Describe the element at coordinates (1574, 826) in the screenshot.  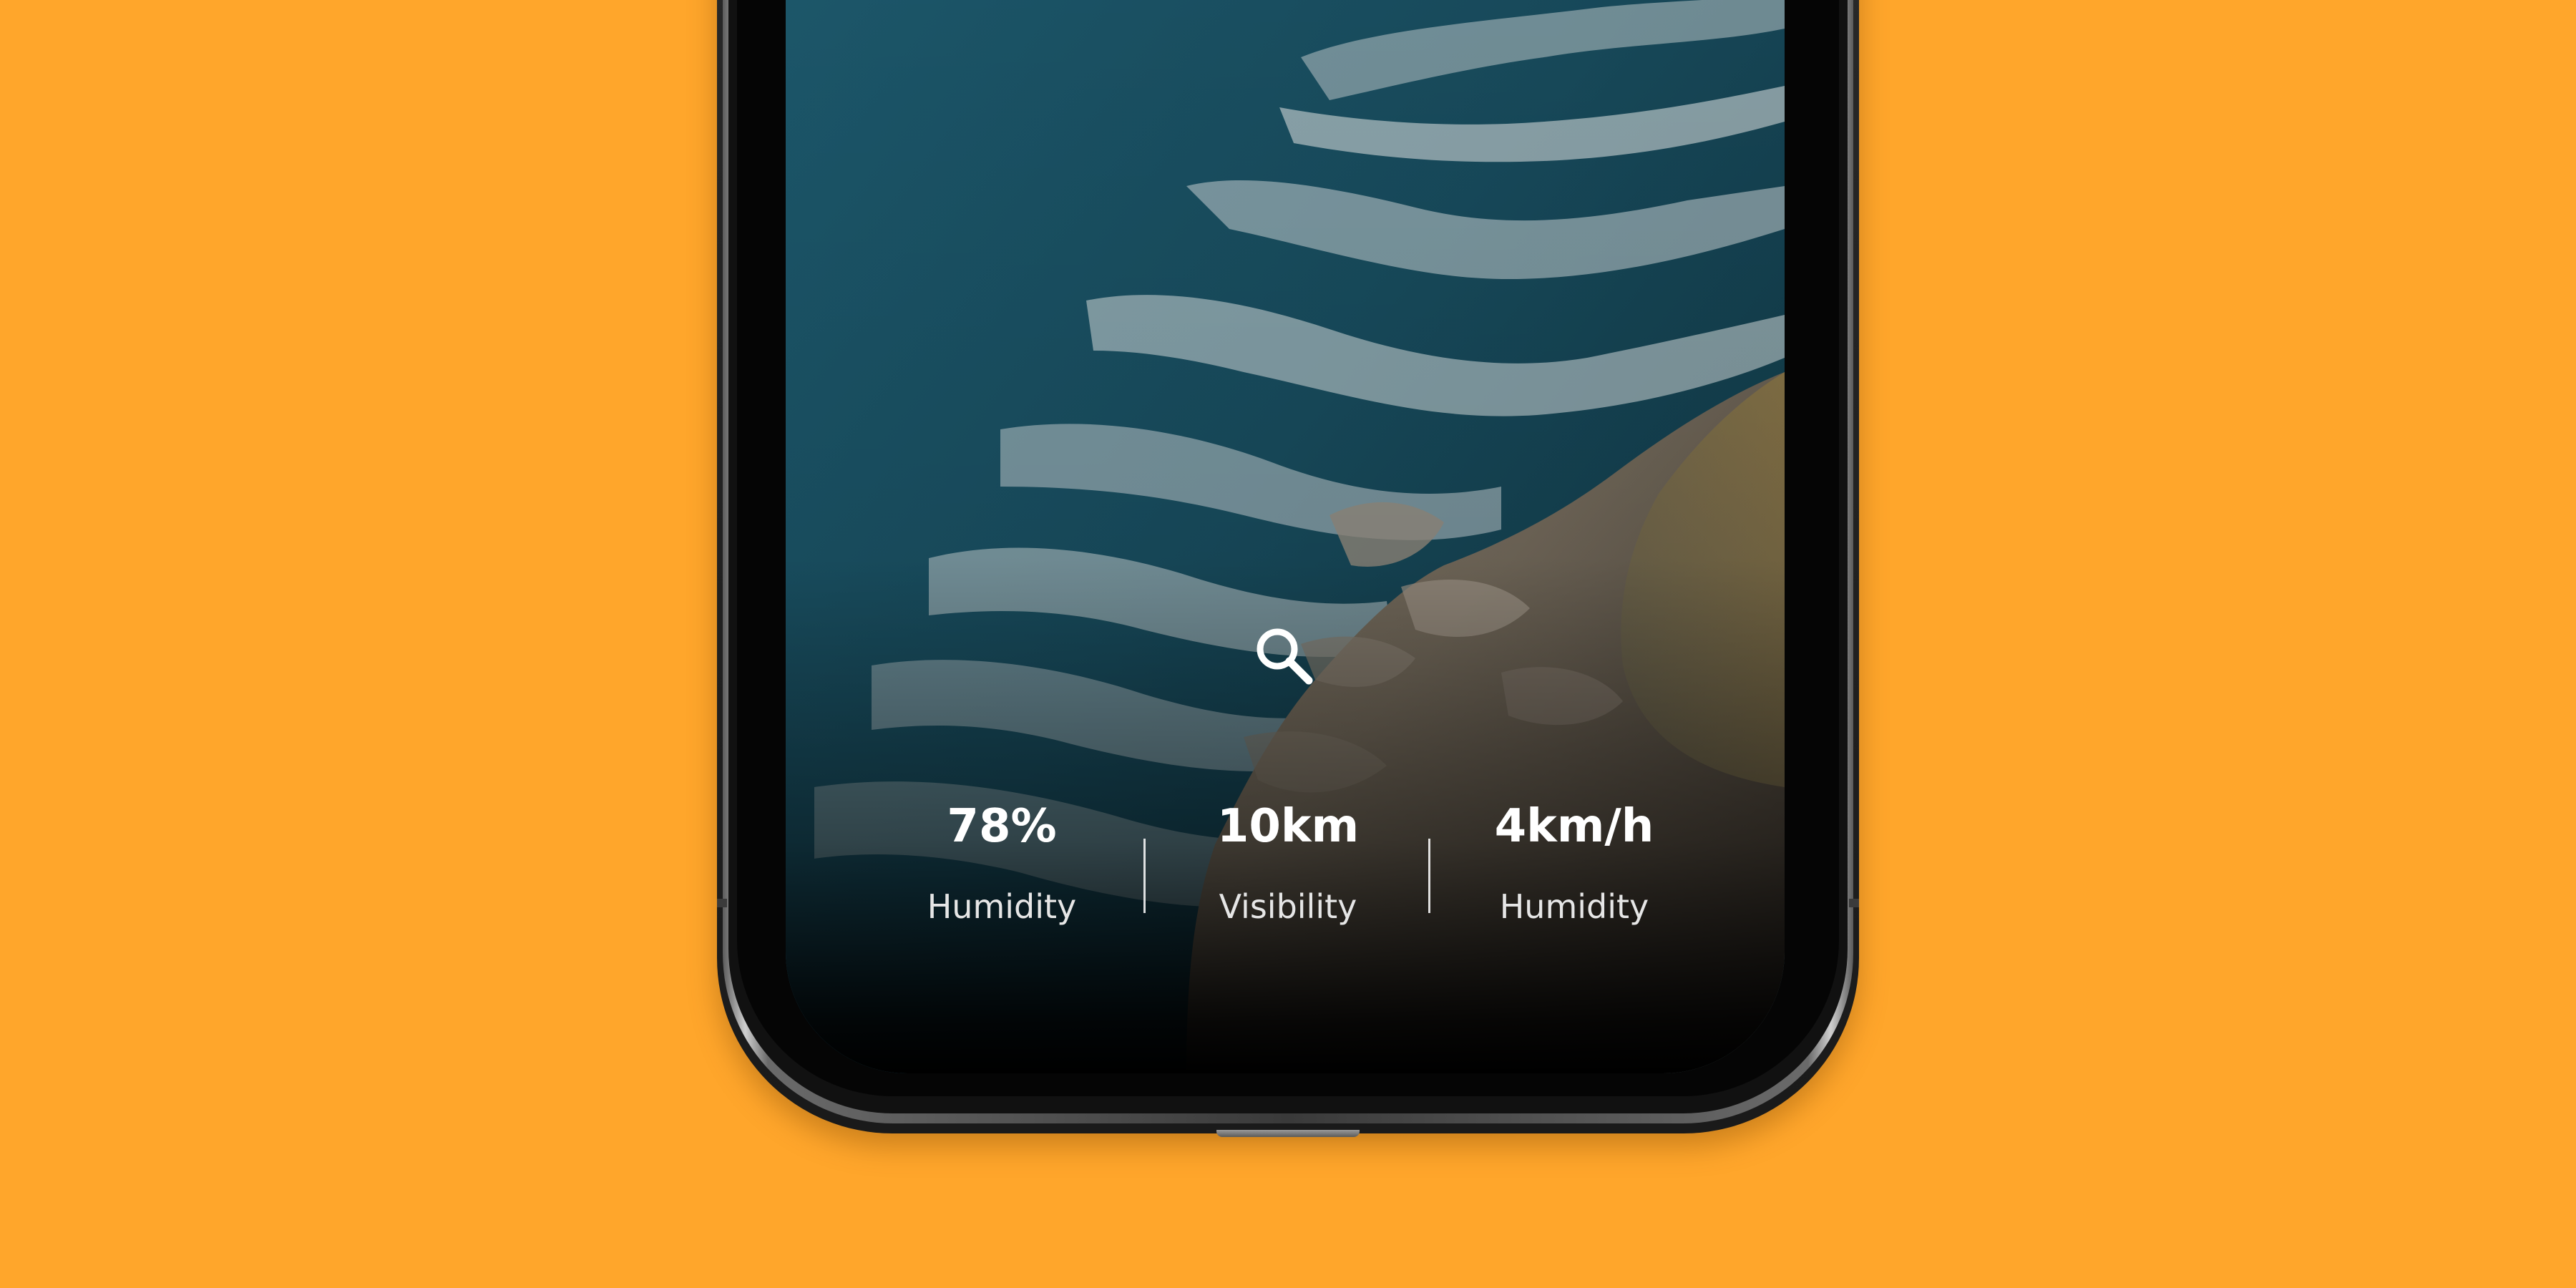
I see `stat-value: 4km/h` at that location.